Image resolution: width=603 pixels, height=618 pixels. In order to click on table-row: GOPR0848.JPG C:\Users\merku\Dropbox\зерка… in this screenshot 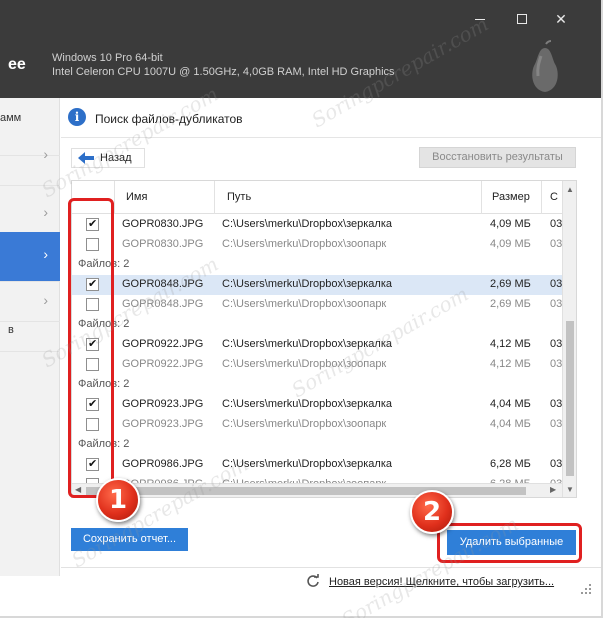, I will do `click(317, 285)`.